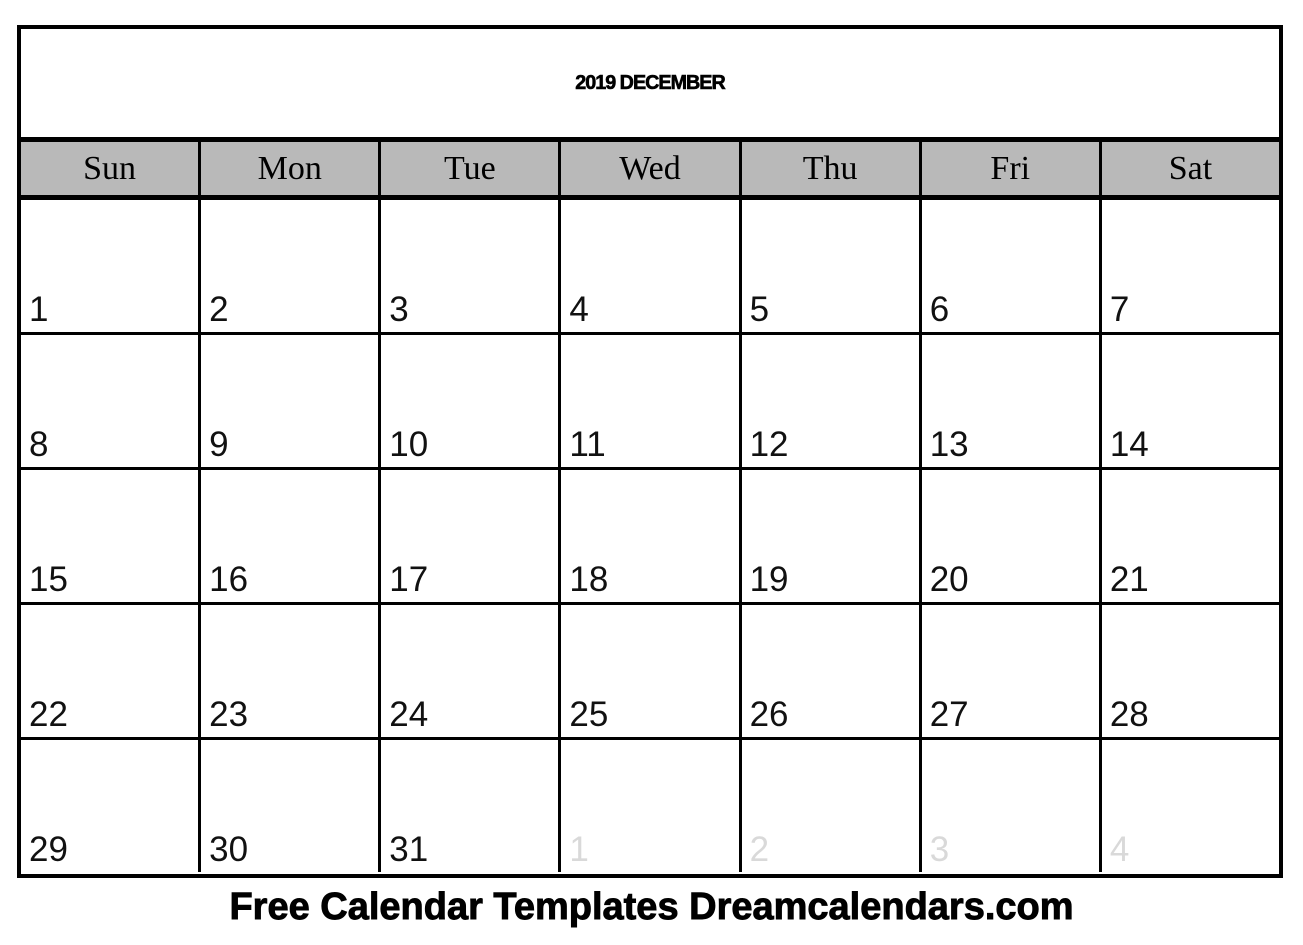 This screenshot has width=1303, height=945. What do you see at coordinates (1190, 401) in the screenshot?
I see `day-cell: 14` at bounding box center [1190, 401].